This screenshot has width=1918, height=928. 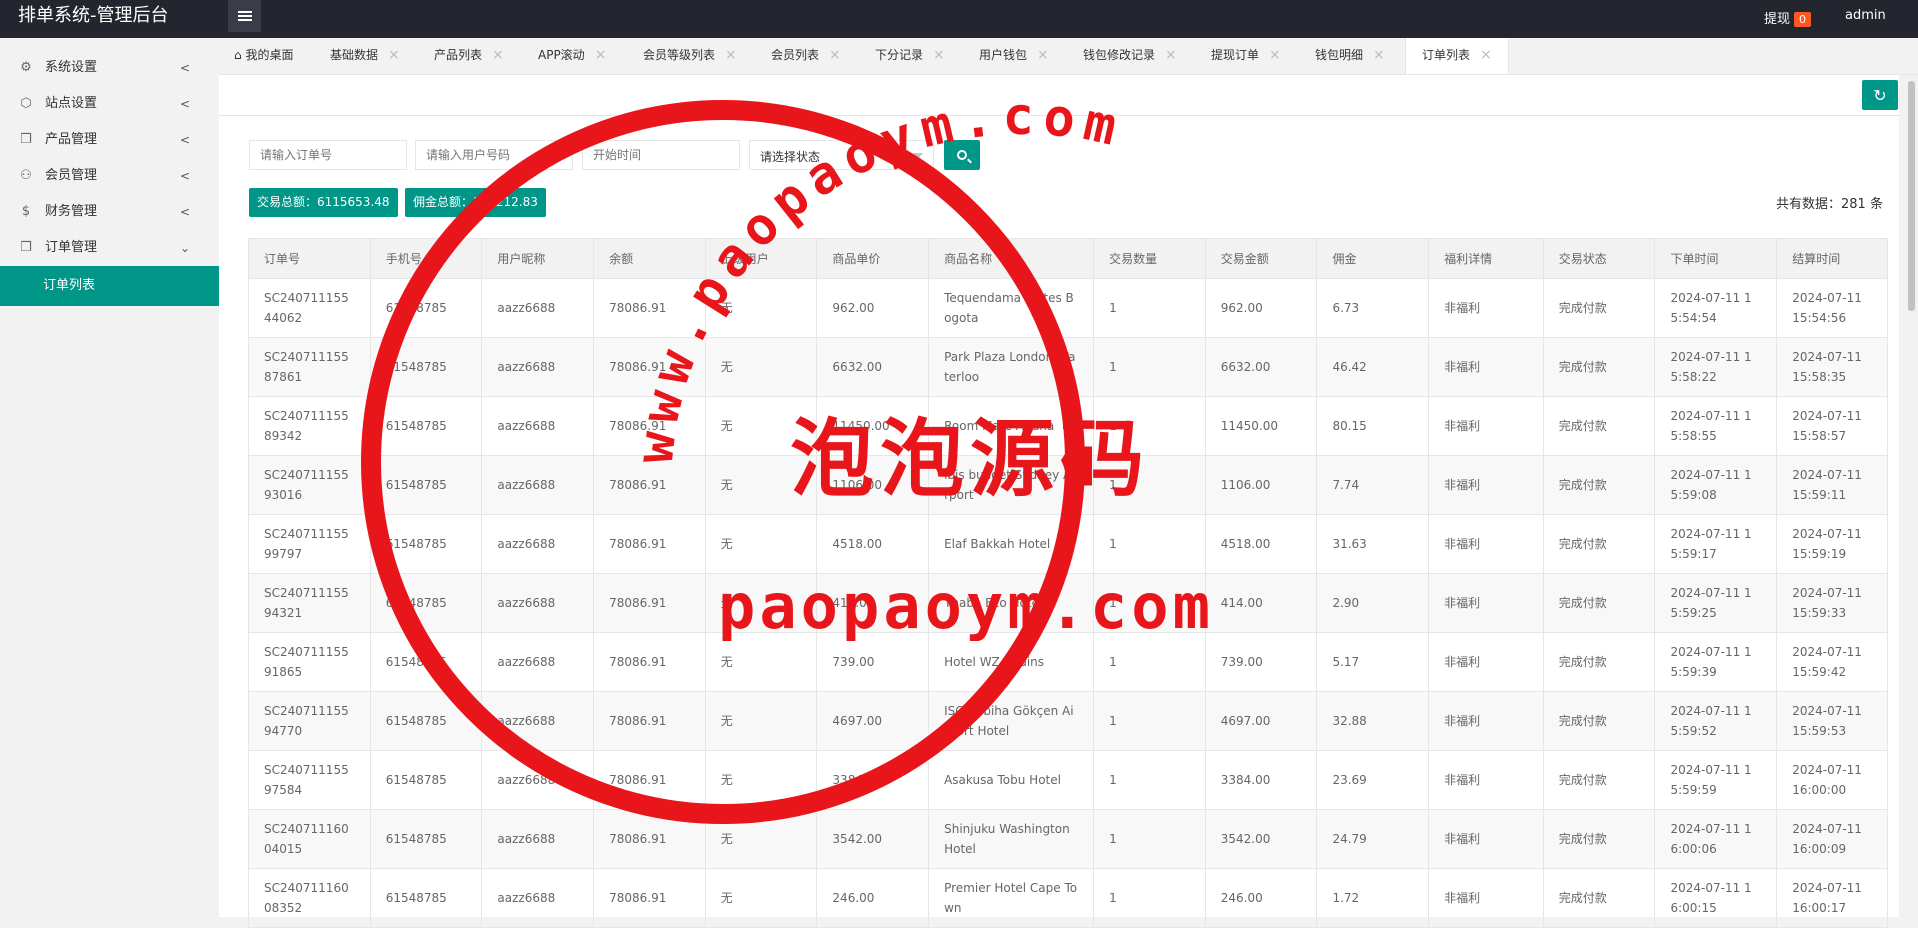 What do you see at coordinates (1865, 15) in the screenshot?
I see `user-menu: admin` at bounding box center [1865, 15].